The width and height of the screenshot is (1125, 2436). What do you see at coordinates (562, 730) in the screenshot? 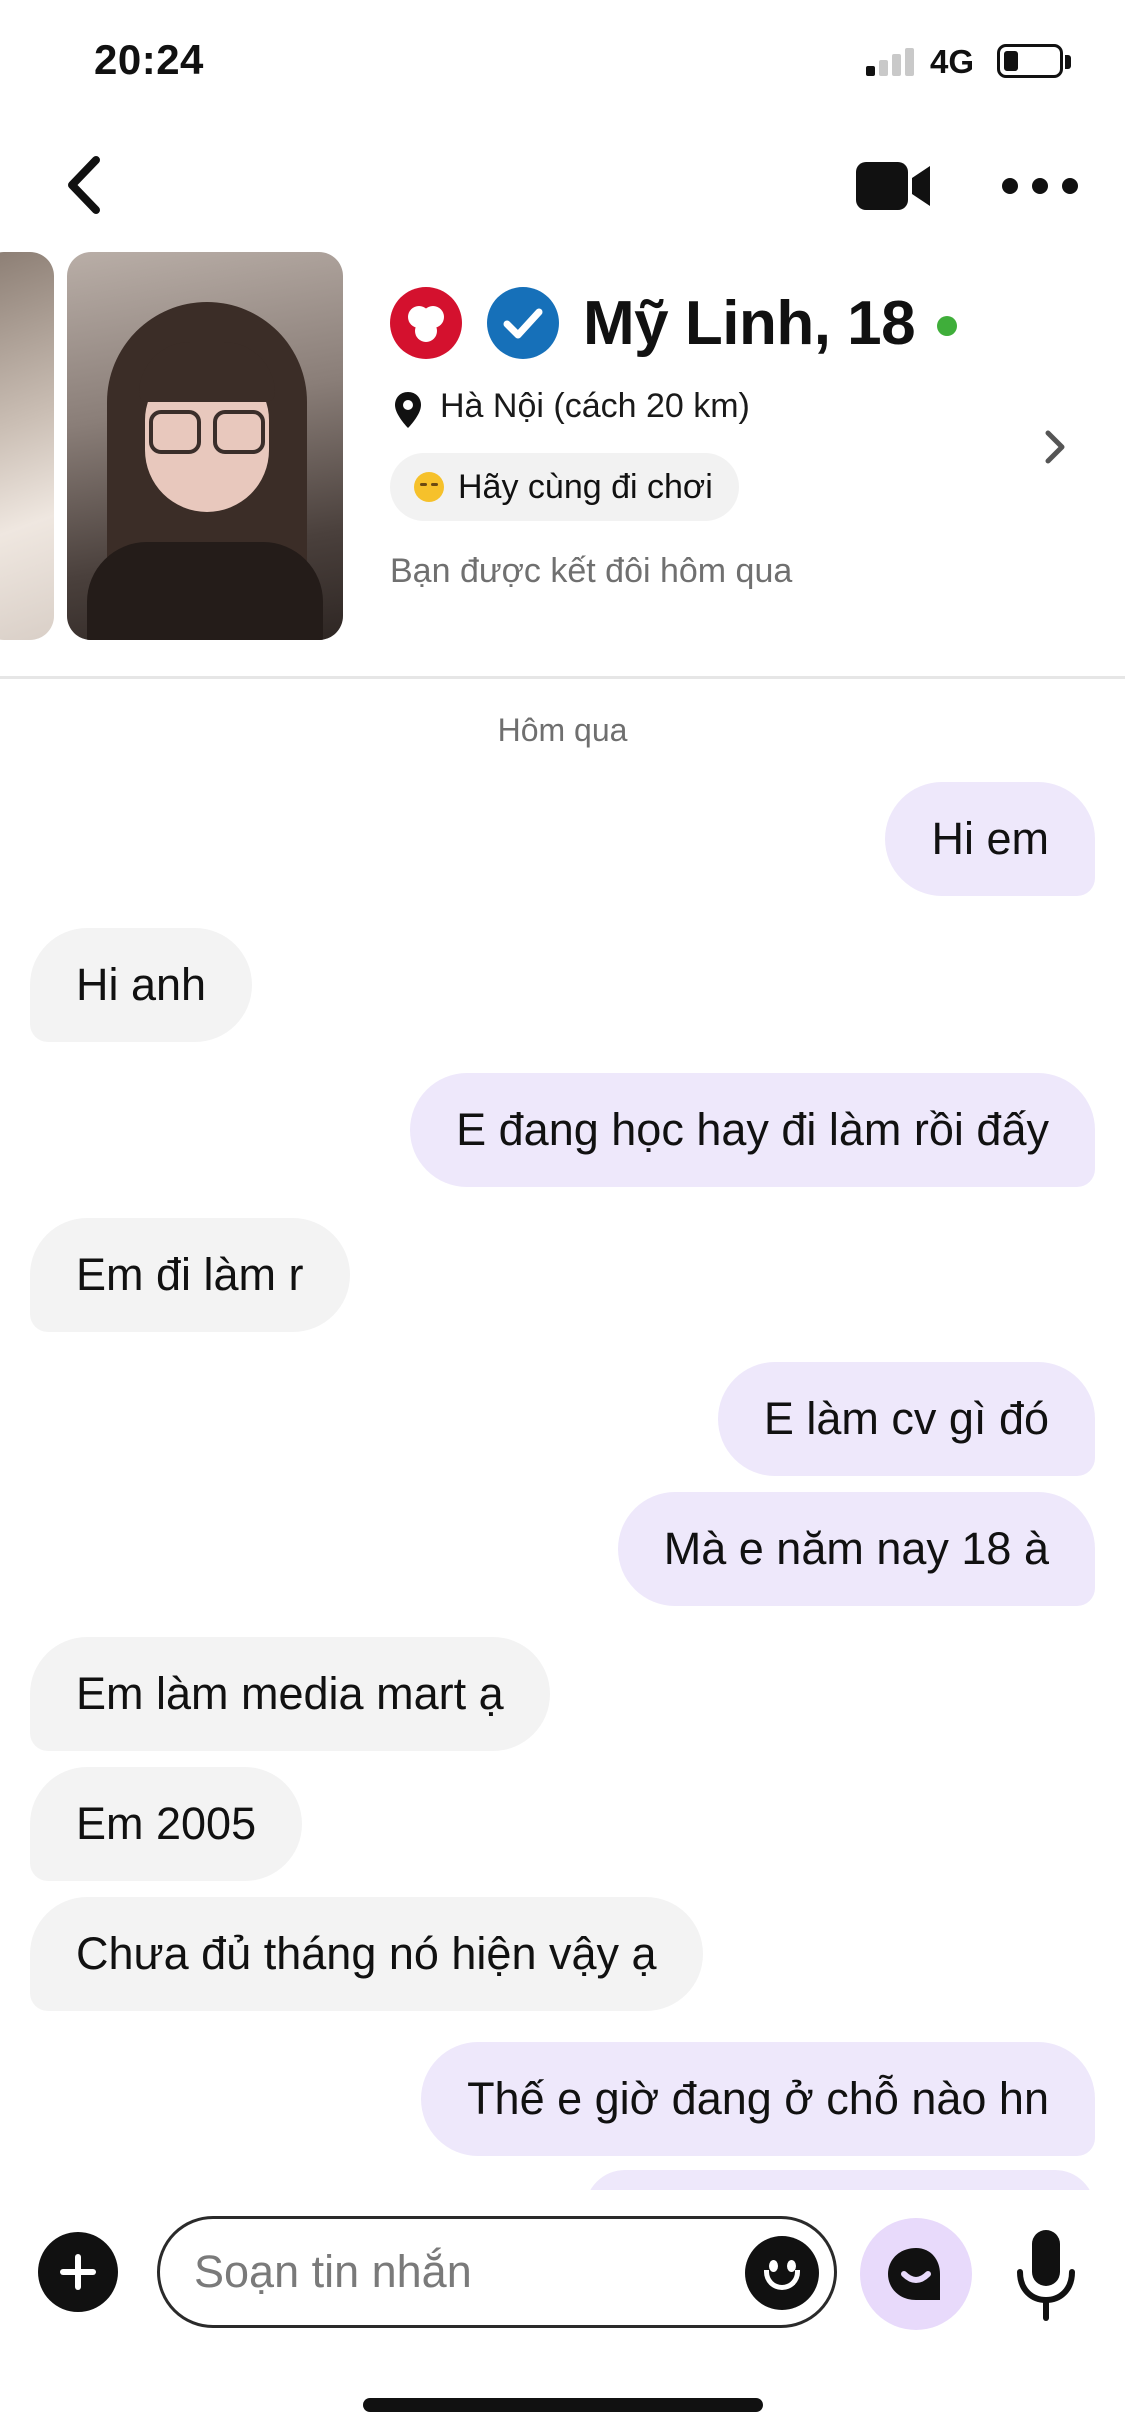
I see `date-separator: Hôm qua` at bounding box center [562, 730].